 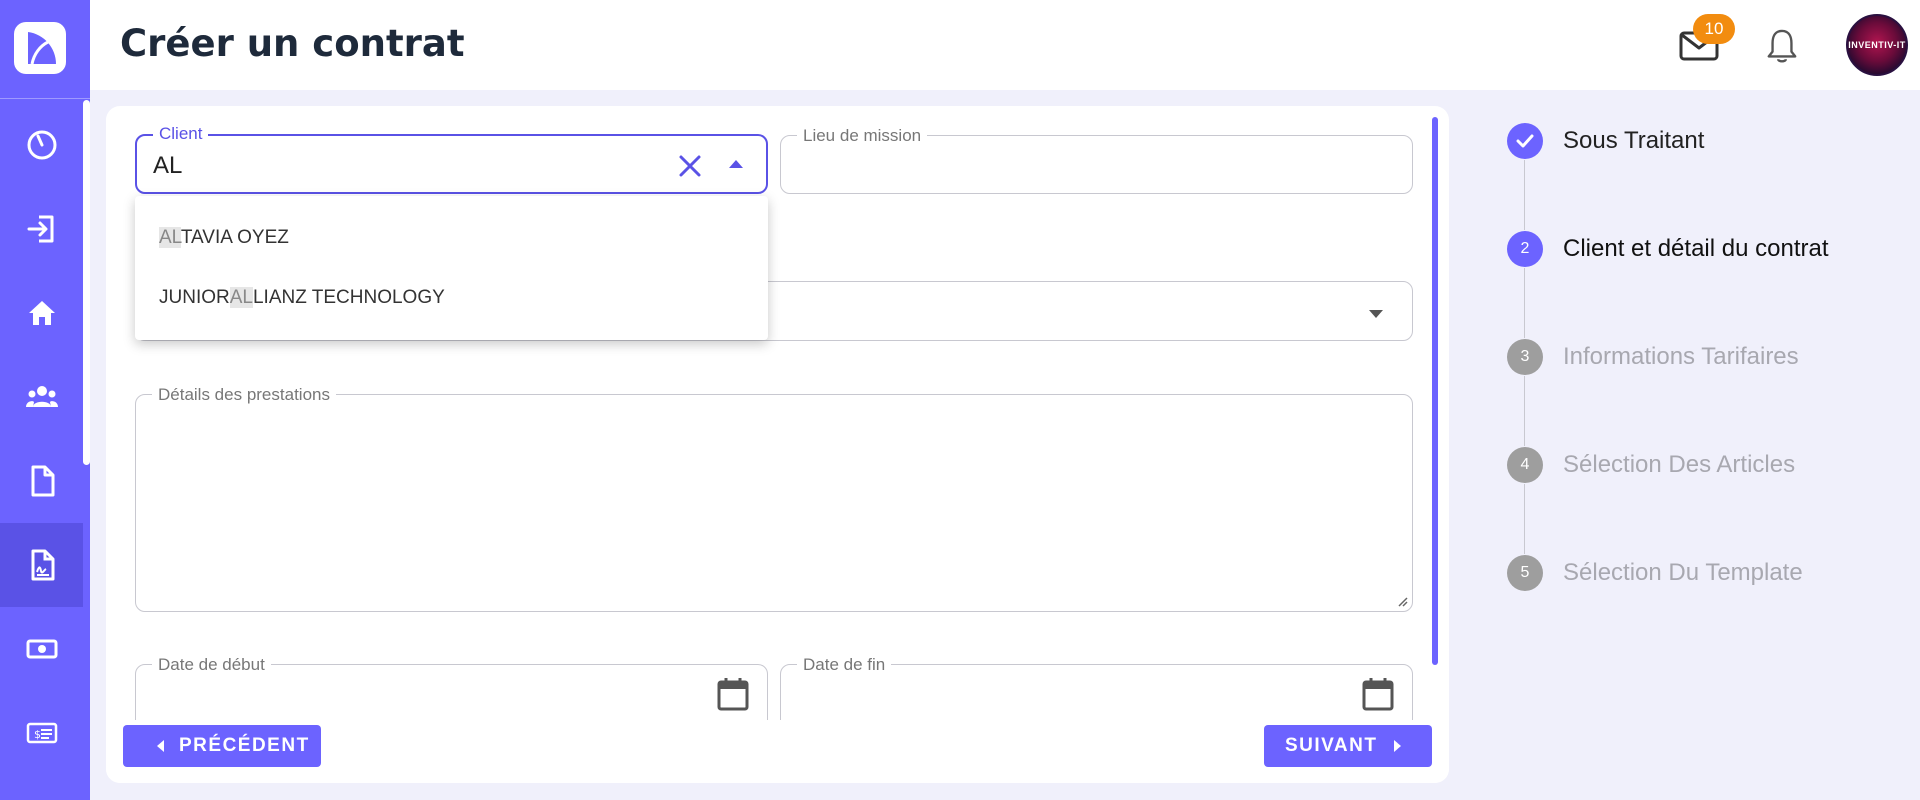 What do you see at coordinates (160, 746) in the screenshot?
I see `chevron-left-icon` at bounding box center [160, 746].